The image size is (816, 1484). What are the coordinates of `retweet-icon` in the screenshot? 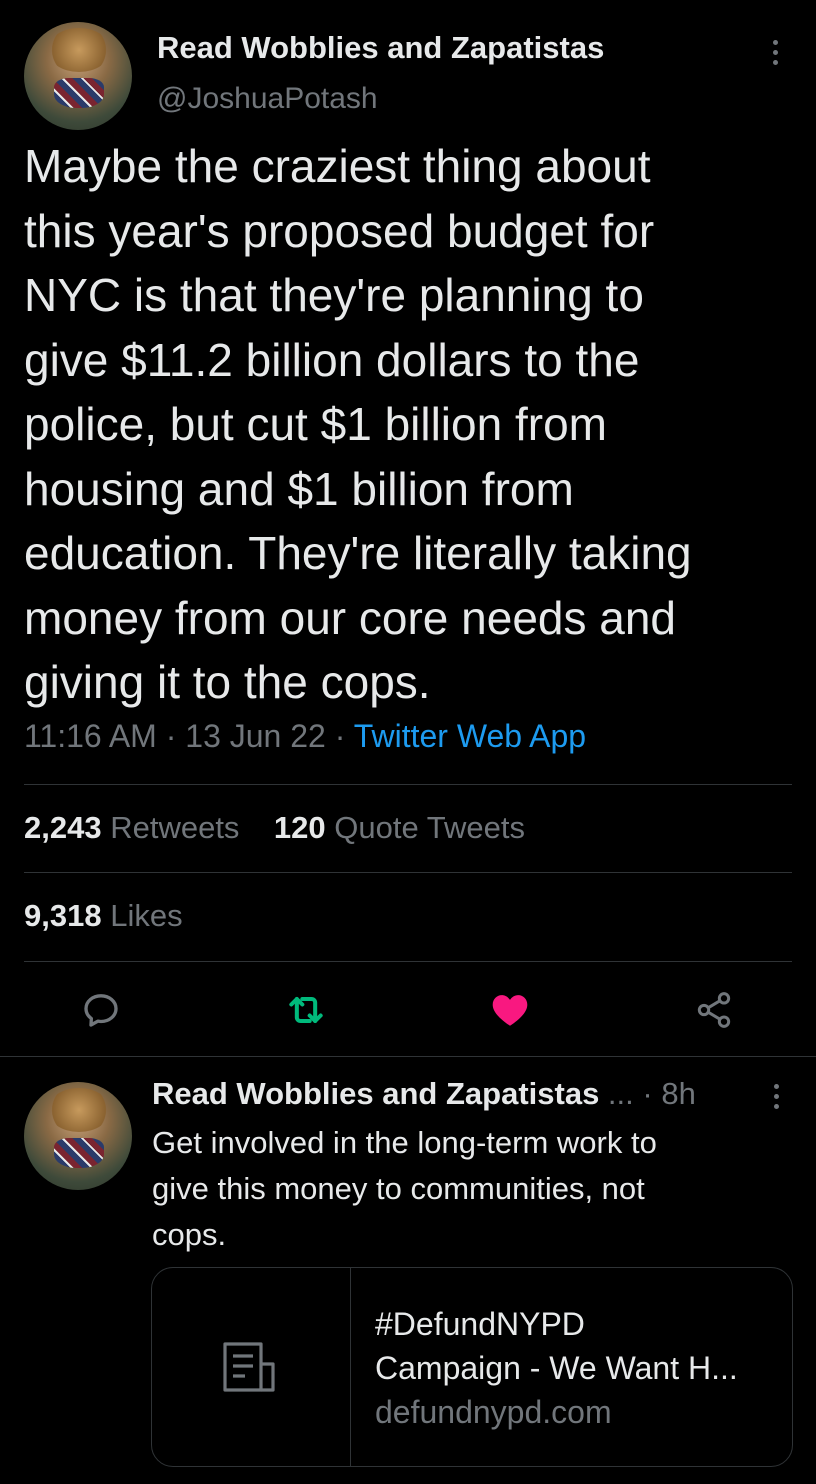 It's located at (306, 1010).